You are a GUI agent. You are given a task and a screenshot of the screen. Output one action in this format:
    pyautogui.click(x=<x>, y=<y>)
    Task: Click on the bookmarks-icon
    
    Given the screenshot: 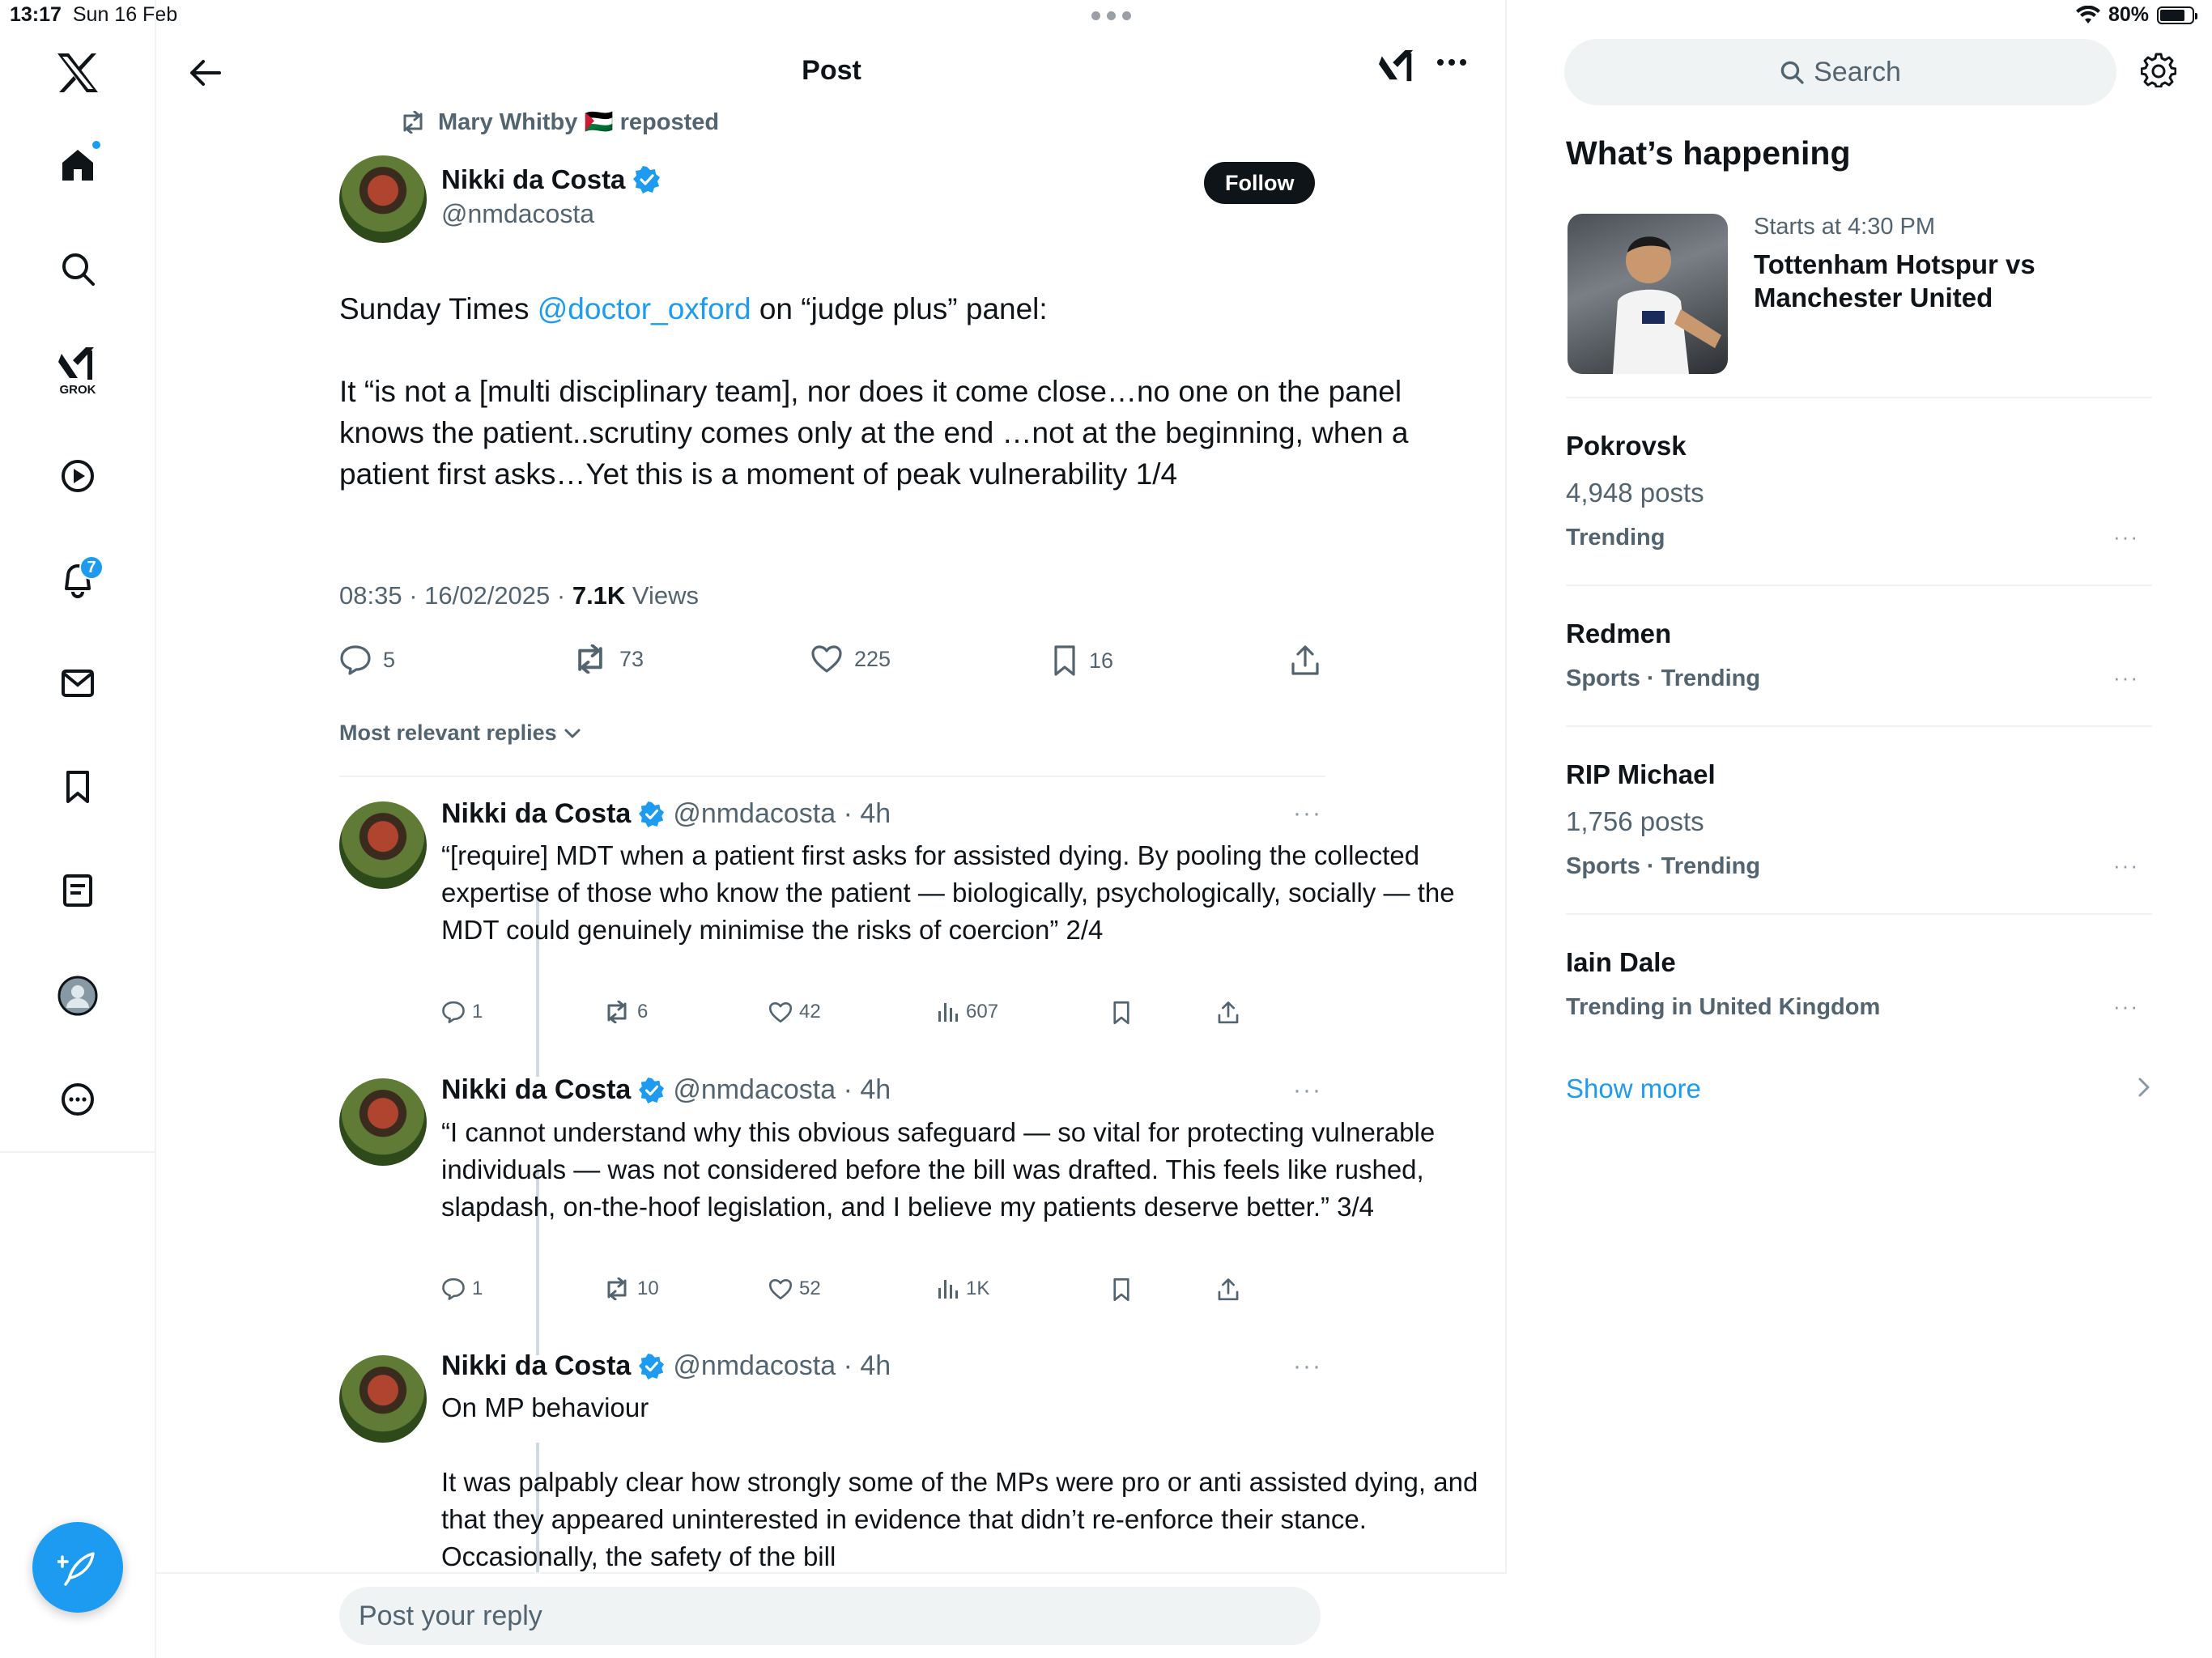 What is the action you would take?
    pyautogui.click(x=77, y=787)
    